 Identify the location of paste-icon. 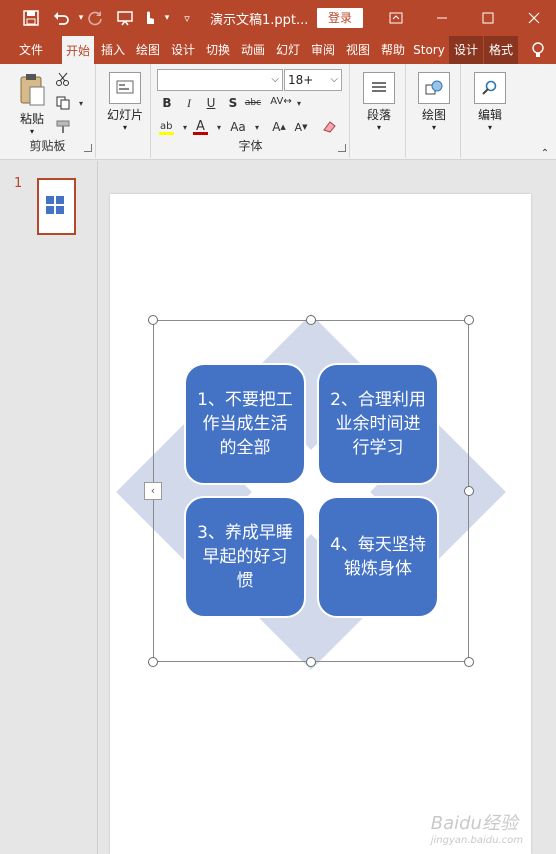
(32, 90).